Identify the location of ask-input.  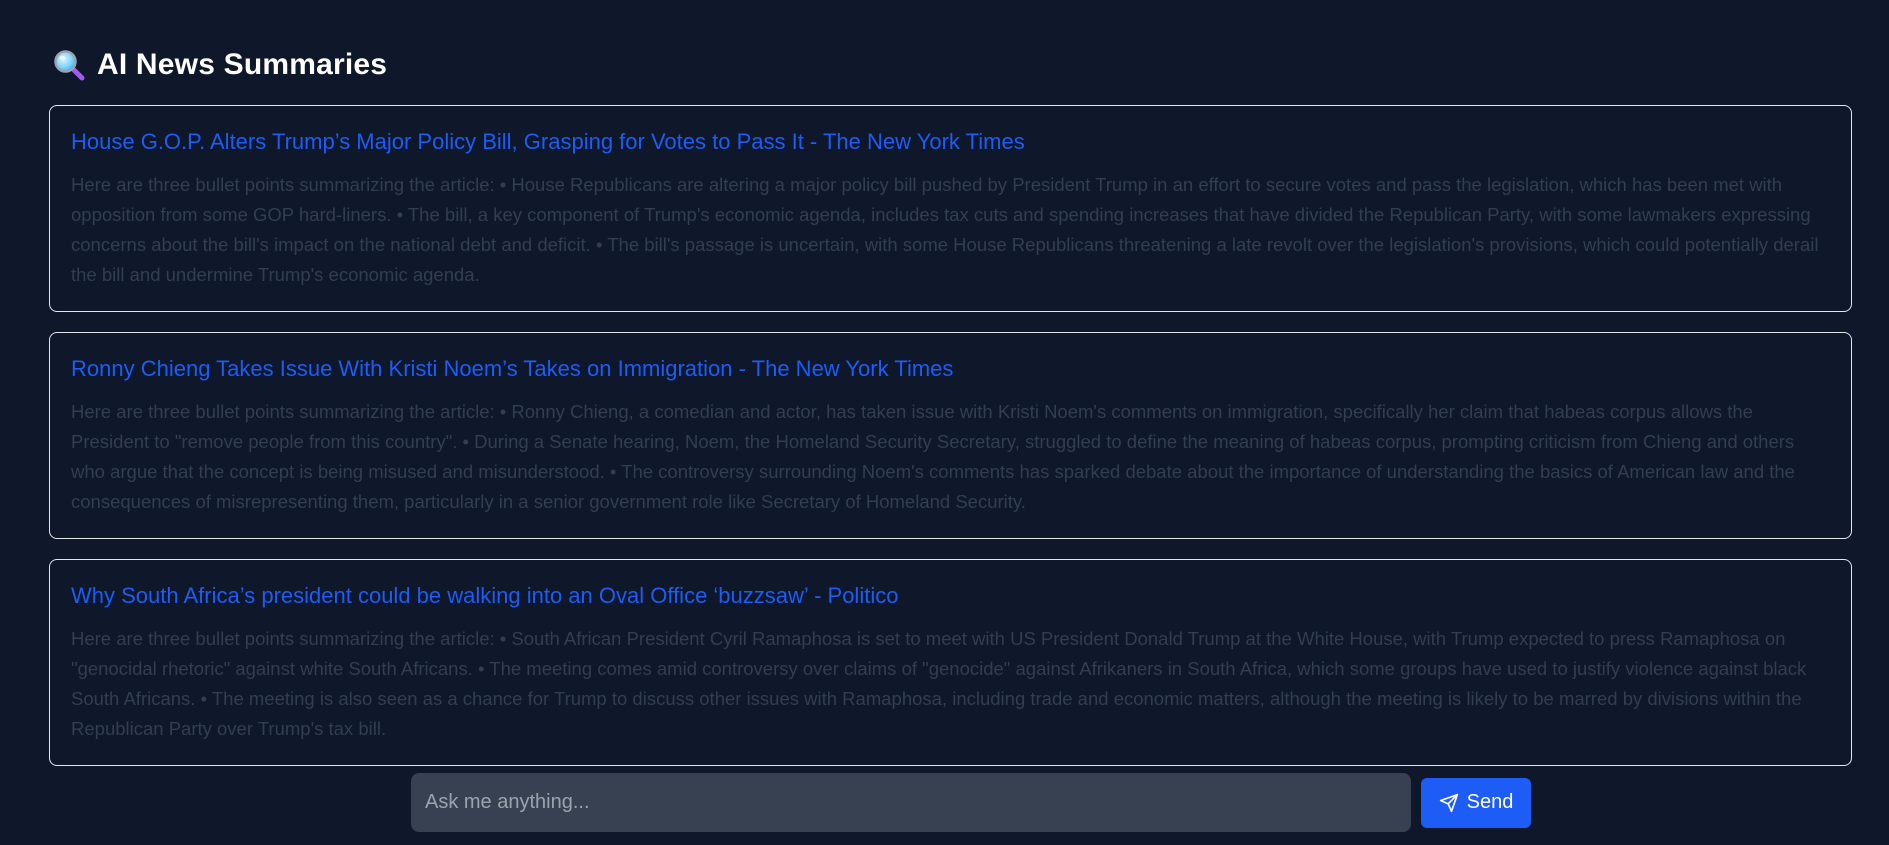
(911, 802).